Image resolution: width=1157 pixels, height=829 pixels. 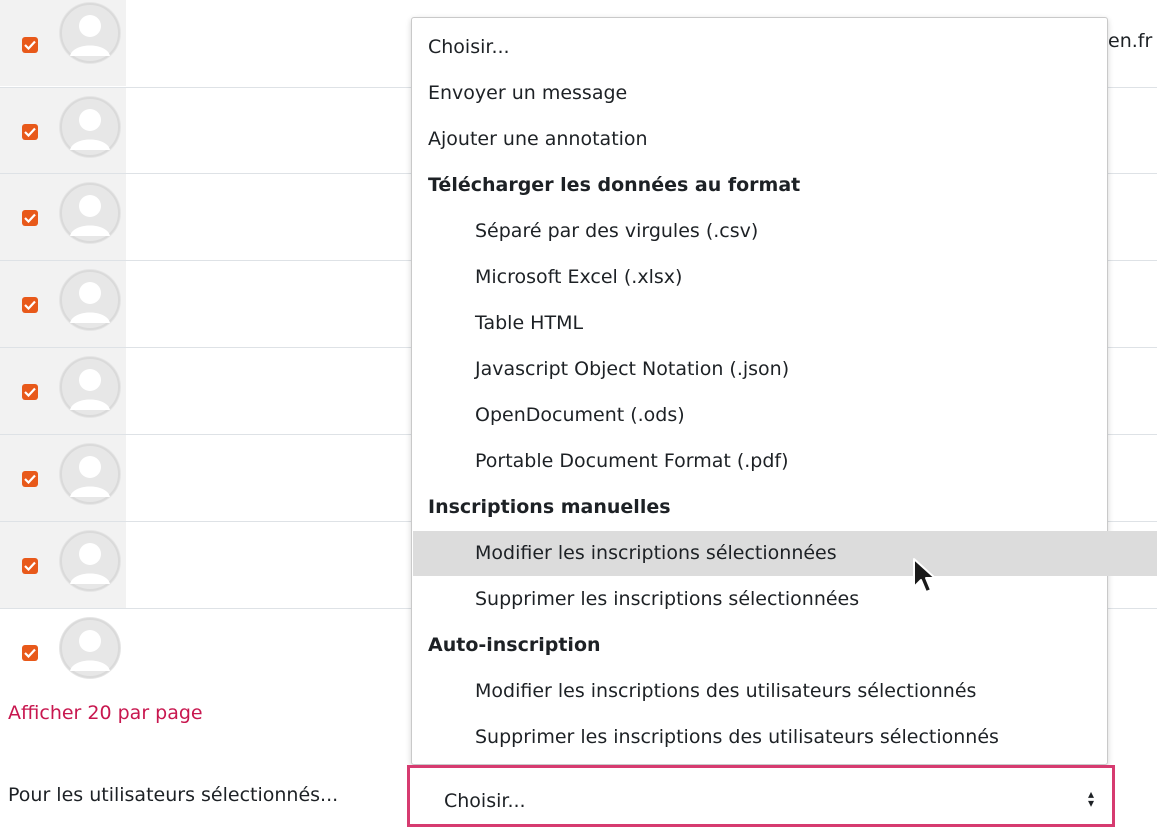 I want to click on option-group-label: Inscriptions manuelles, so click(x=549, y=507).